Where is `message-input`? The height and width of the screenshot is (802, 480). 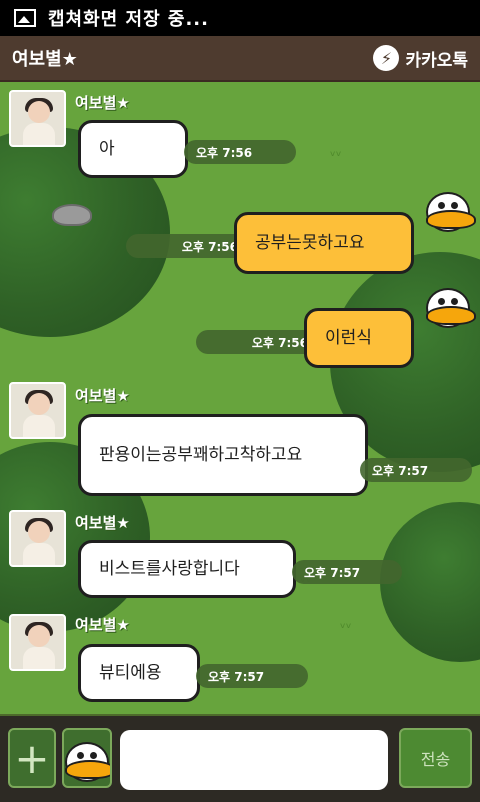
message-input is located at coordinates (254, 760).